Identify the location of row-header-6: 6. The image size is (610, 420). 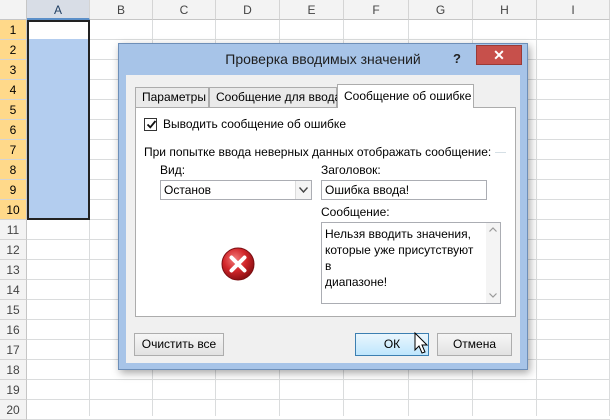
(13, 130).